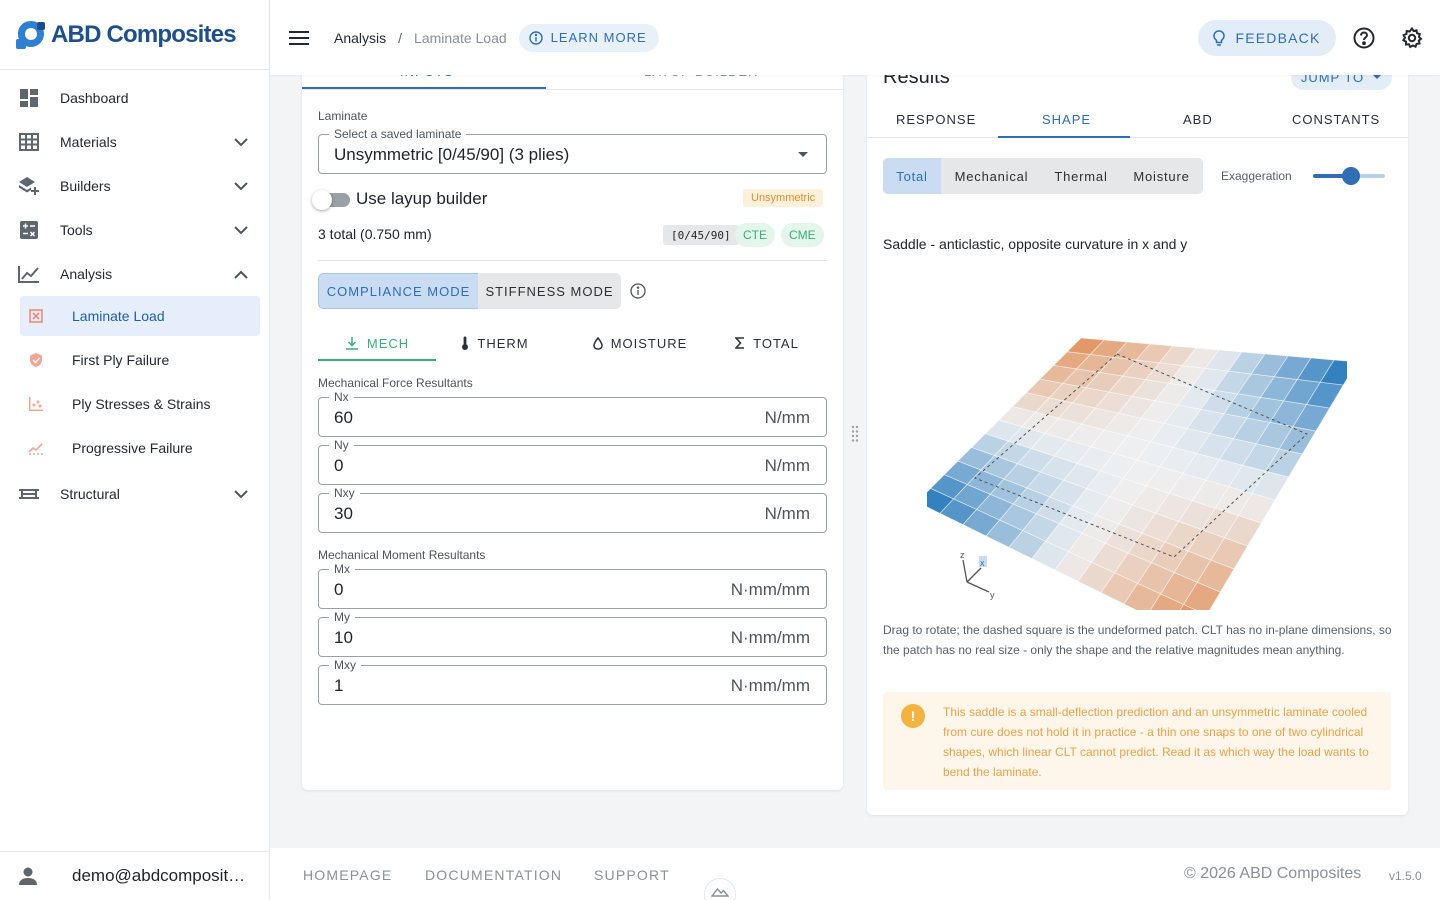 This screenshot has height=900, width=1440. What do you see at coordinates (388, 343) in the screenshot?
I see `tab-mech-label: MECH` at bounding box center [388, 343].